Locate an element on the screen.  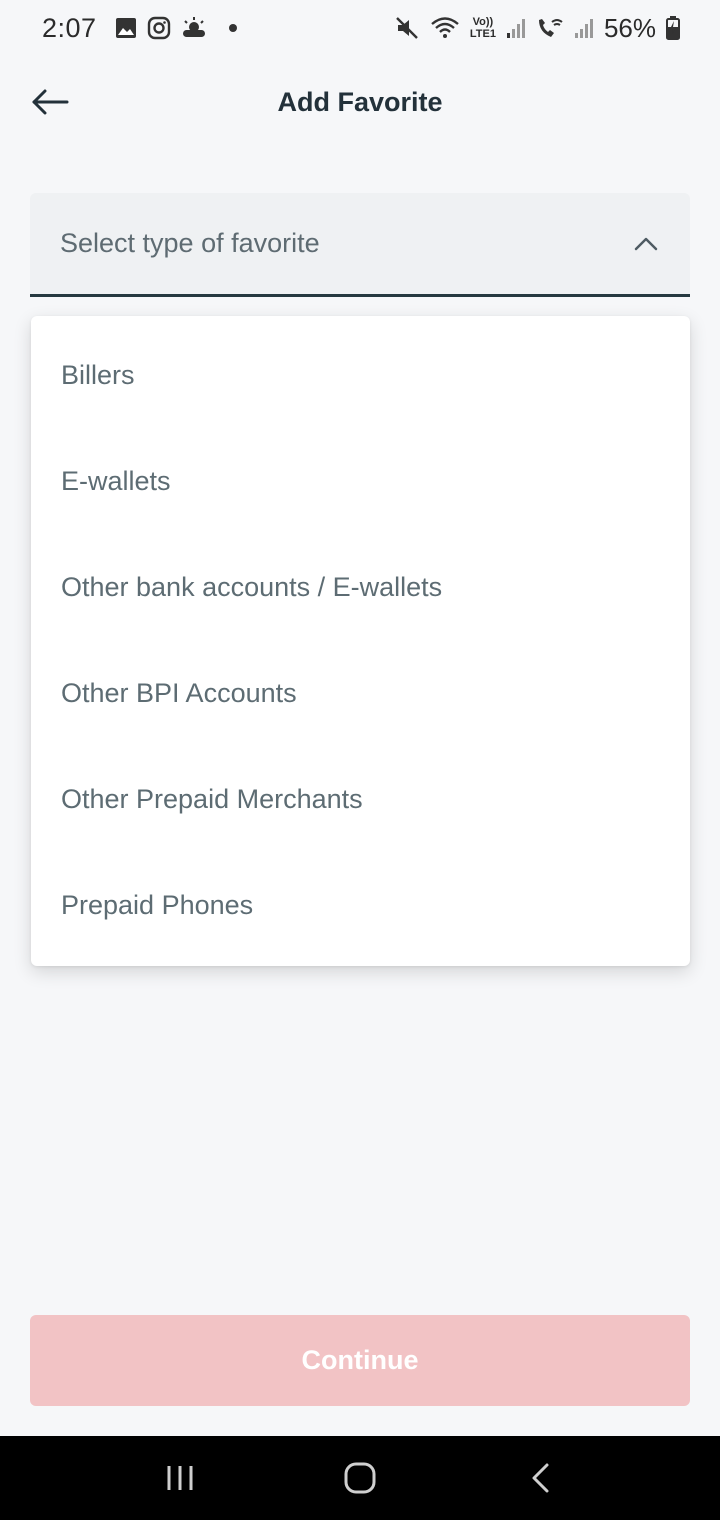
system-nav-bar is located at coordinates (360, 1478).